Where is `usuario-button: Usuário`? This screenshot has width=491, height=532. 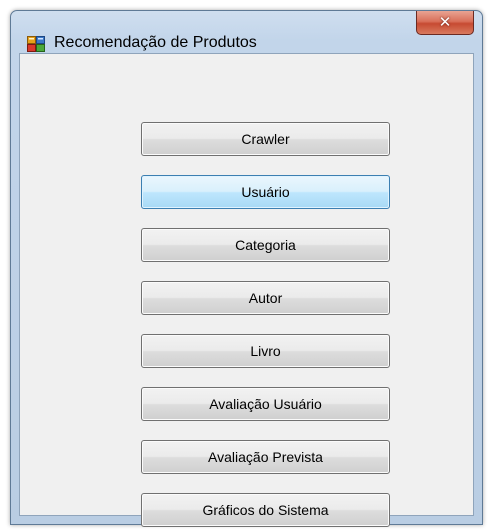
usuario-button: Usuário is located at coordinates (265, 192).